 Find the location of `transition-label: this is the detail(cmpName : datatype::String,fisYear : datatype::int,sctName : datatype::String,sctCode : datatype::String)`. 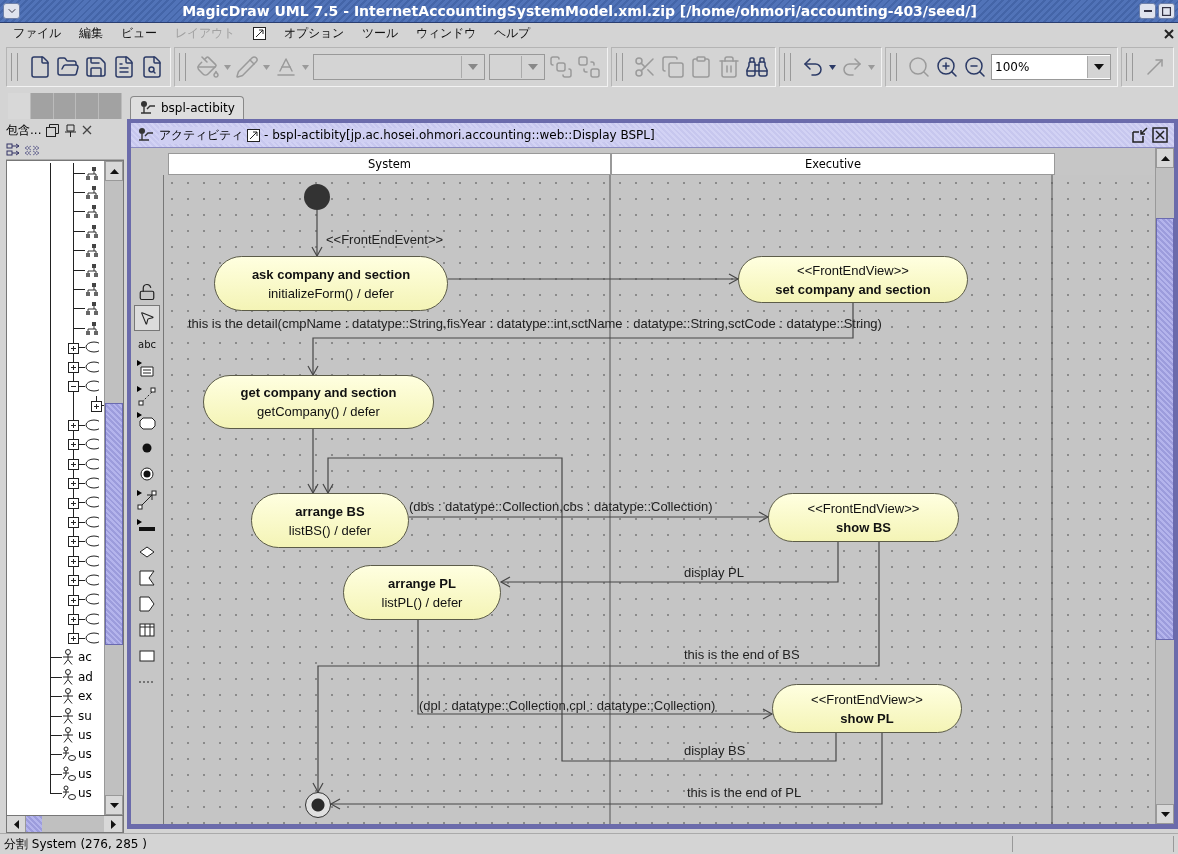

transition-label: this is the detail(cmpName : datatype::String,fisYear : datatype::int,sctName : datatype::String,sctCode : datatype::String) is located at coordinates (535, 323).